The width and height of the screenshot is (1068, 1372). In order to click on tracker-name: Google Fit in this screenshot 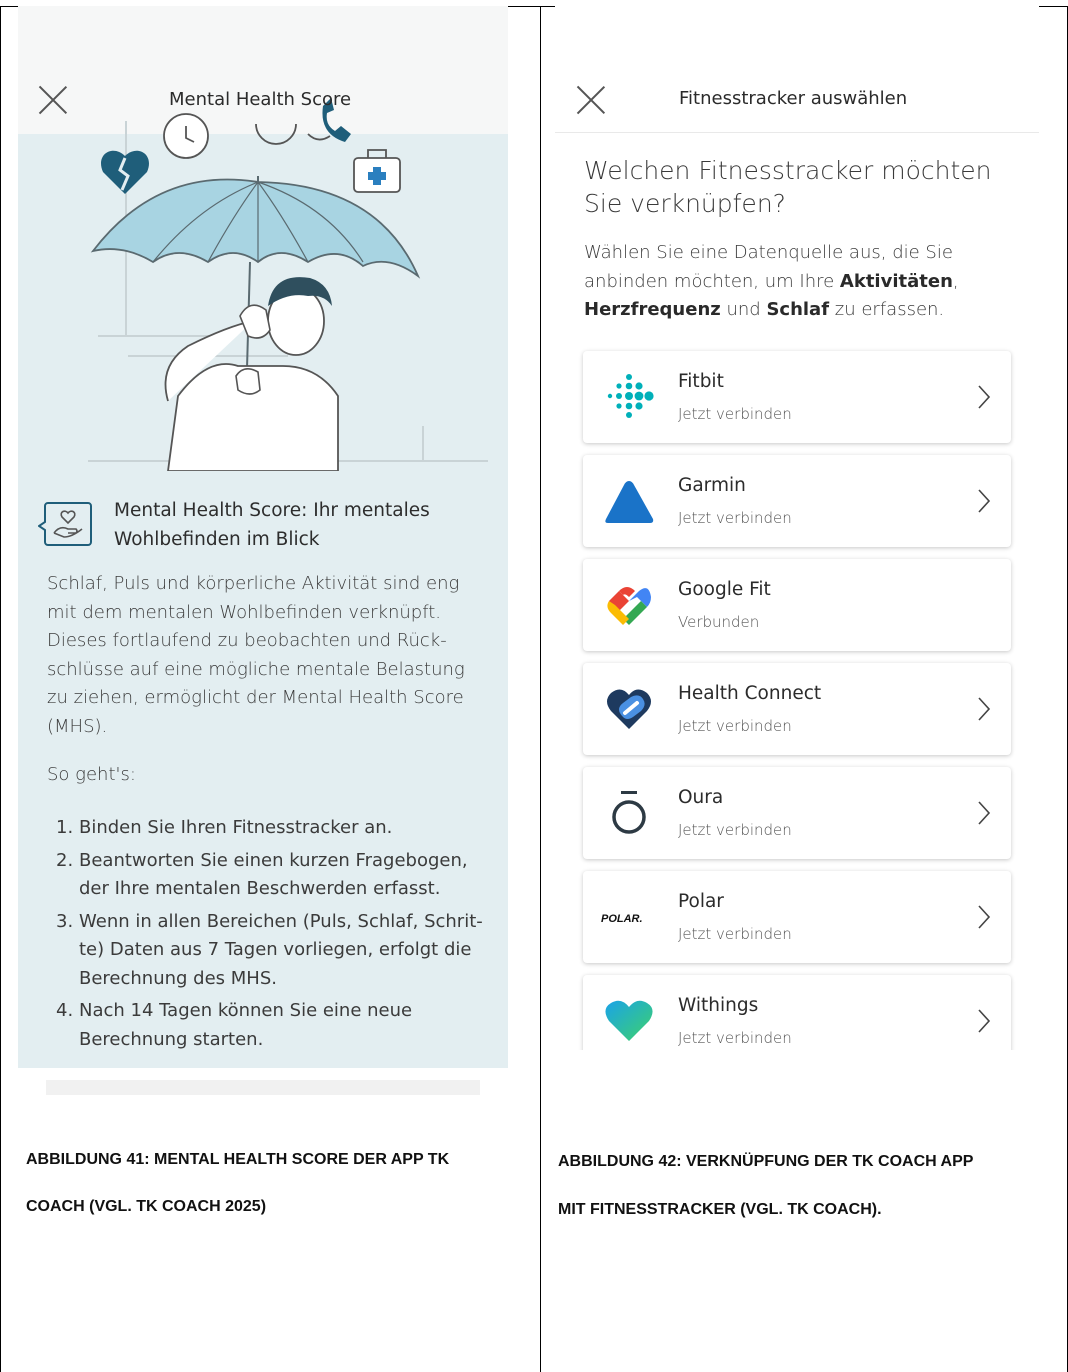, I will do `click(724, 589)`.